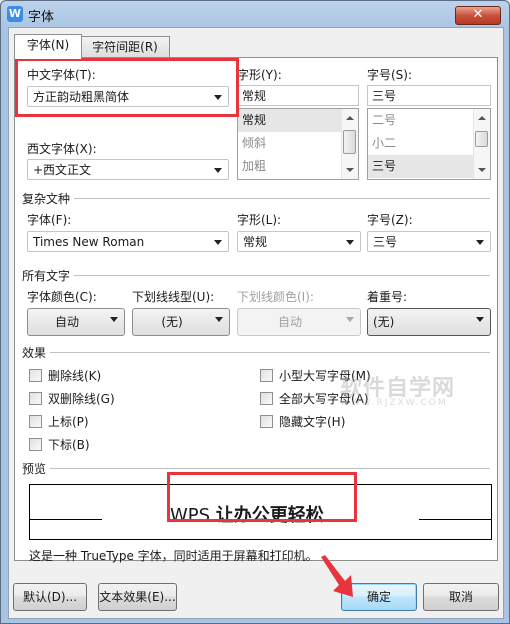 The height and width of the screenshot is (624, 510). I want to click on annotation-box-chinese-font, so click(127, 87).